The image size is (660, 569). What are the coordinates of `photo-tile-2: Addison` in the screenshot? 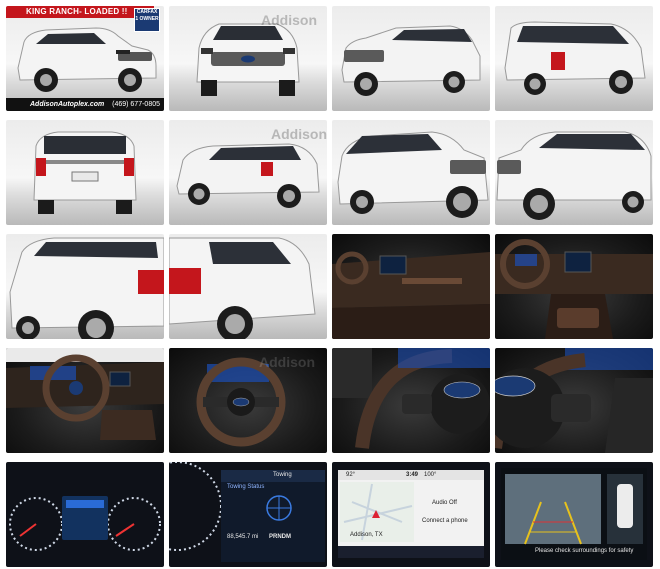 It's located at (248, 58).